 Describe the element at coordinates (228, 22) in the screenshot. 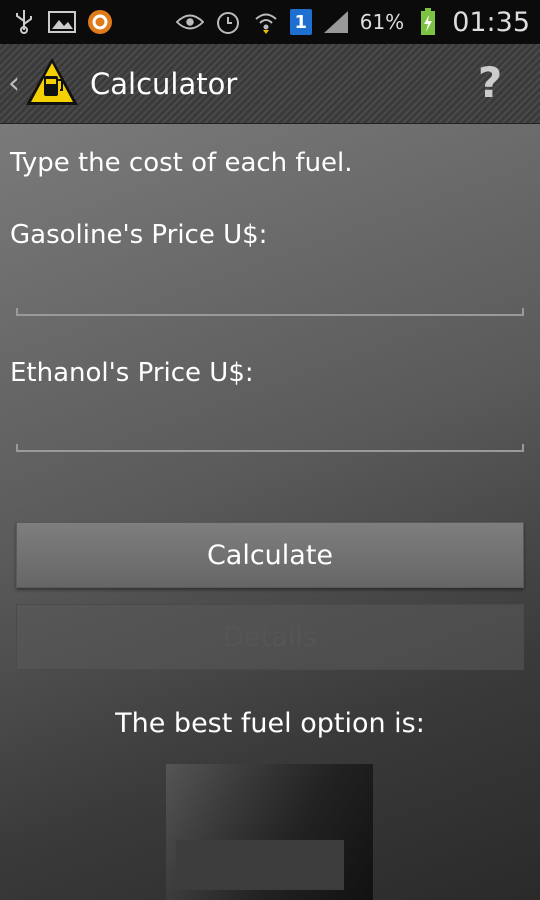

I see `alarm-icon` at that location.